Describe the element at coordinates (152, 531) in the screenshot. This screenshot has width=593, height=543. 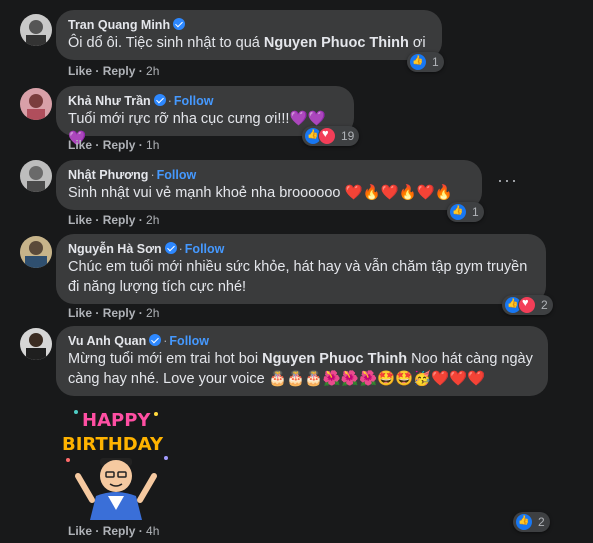
I see `timestamp: 4h` at that location.